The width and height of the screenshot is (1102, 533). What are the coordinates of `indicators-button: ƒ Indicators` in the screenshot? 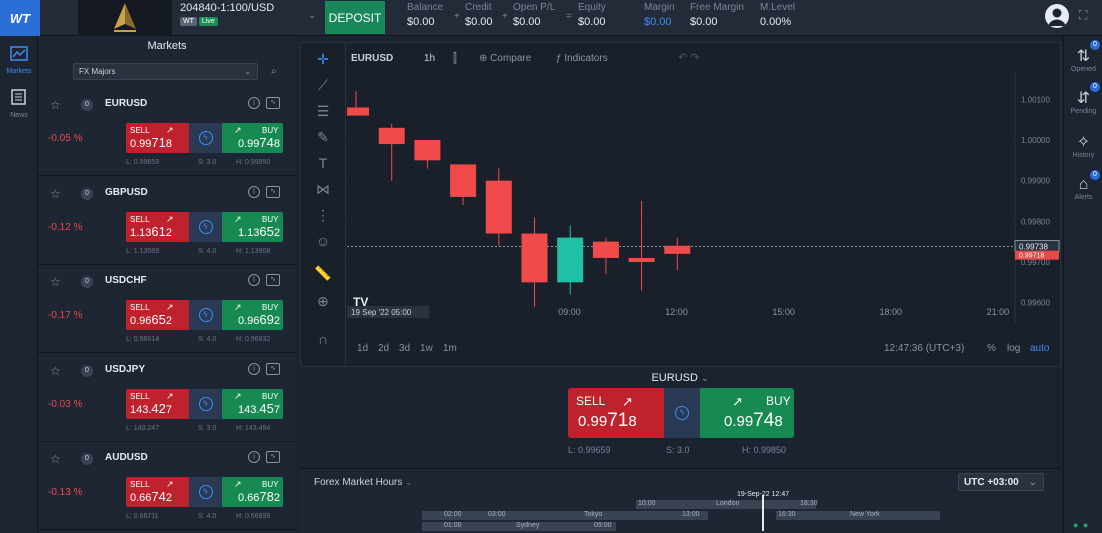 It's located at (582, 58).